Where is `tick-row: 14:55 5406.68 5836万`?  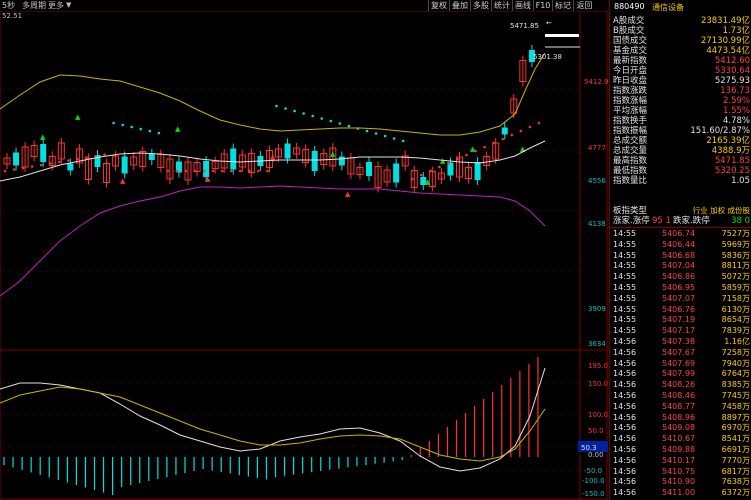
tick-row: 14:55 5406.68 5836万 is located at coordinates (680, 256).